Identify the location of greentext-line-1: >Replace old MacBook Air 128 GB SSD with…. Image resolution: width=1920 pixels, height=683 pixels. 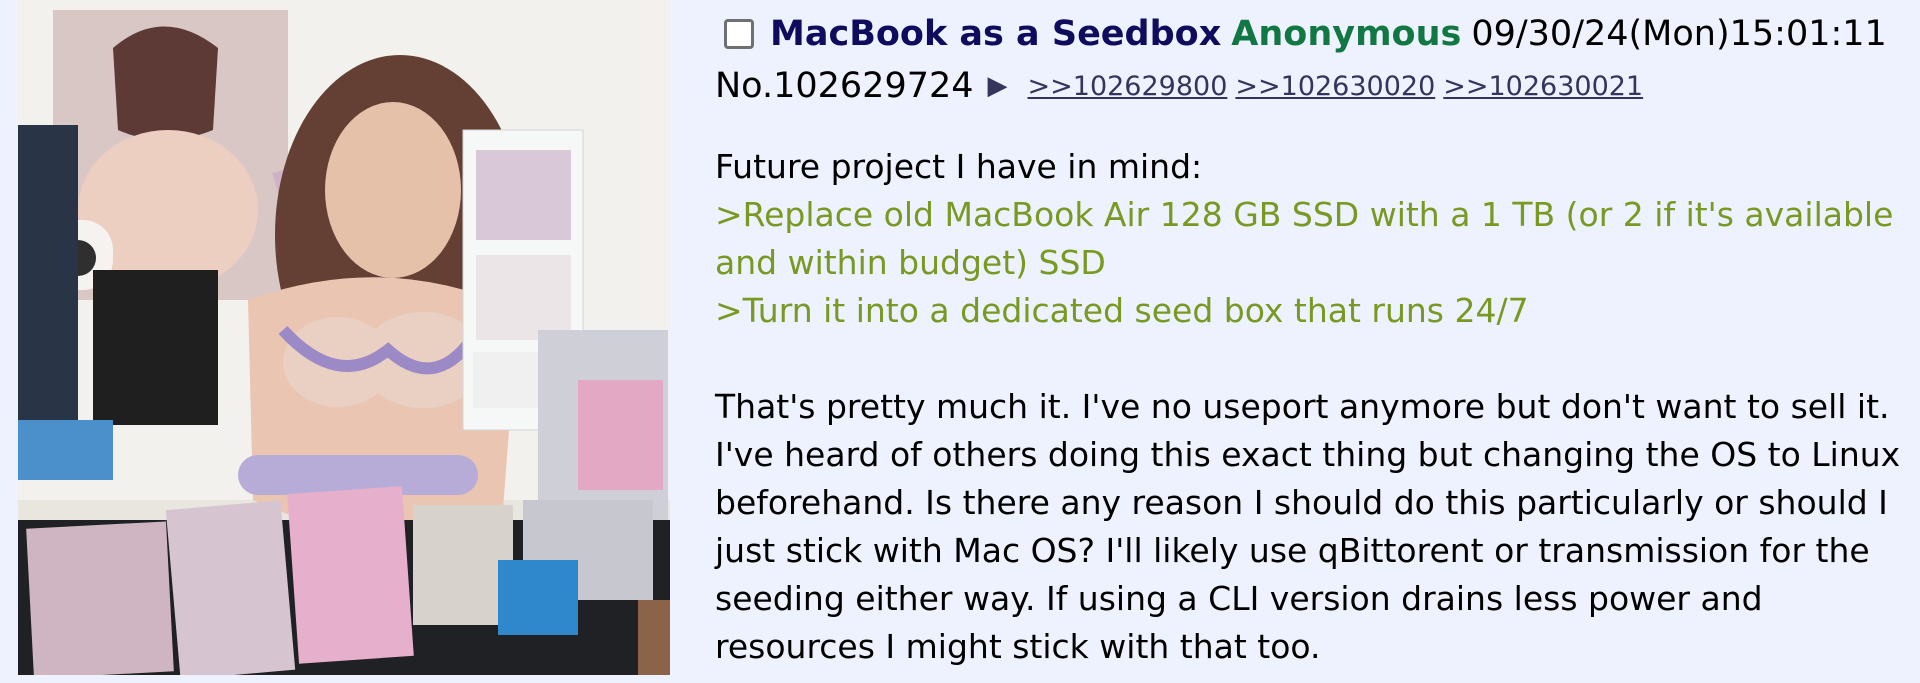
(1304, 238).